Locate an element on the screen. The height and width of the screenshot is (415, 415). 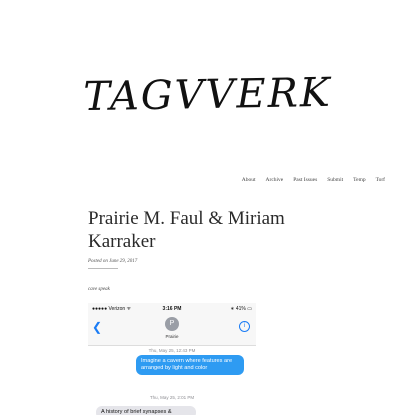
post-title: Prairie M. Faul & Miriam Karraker is located at coordinates (186, 230).